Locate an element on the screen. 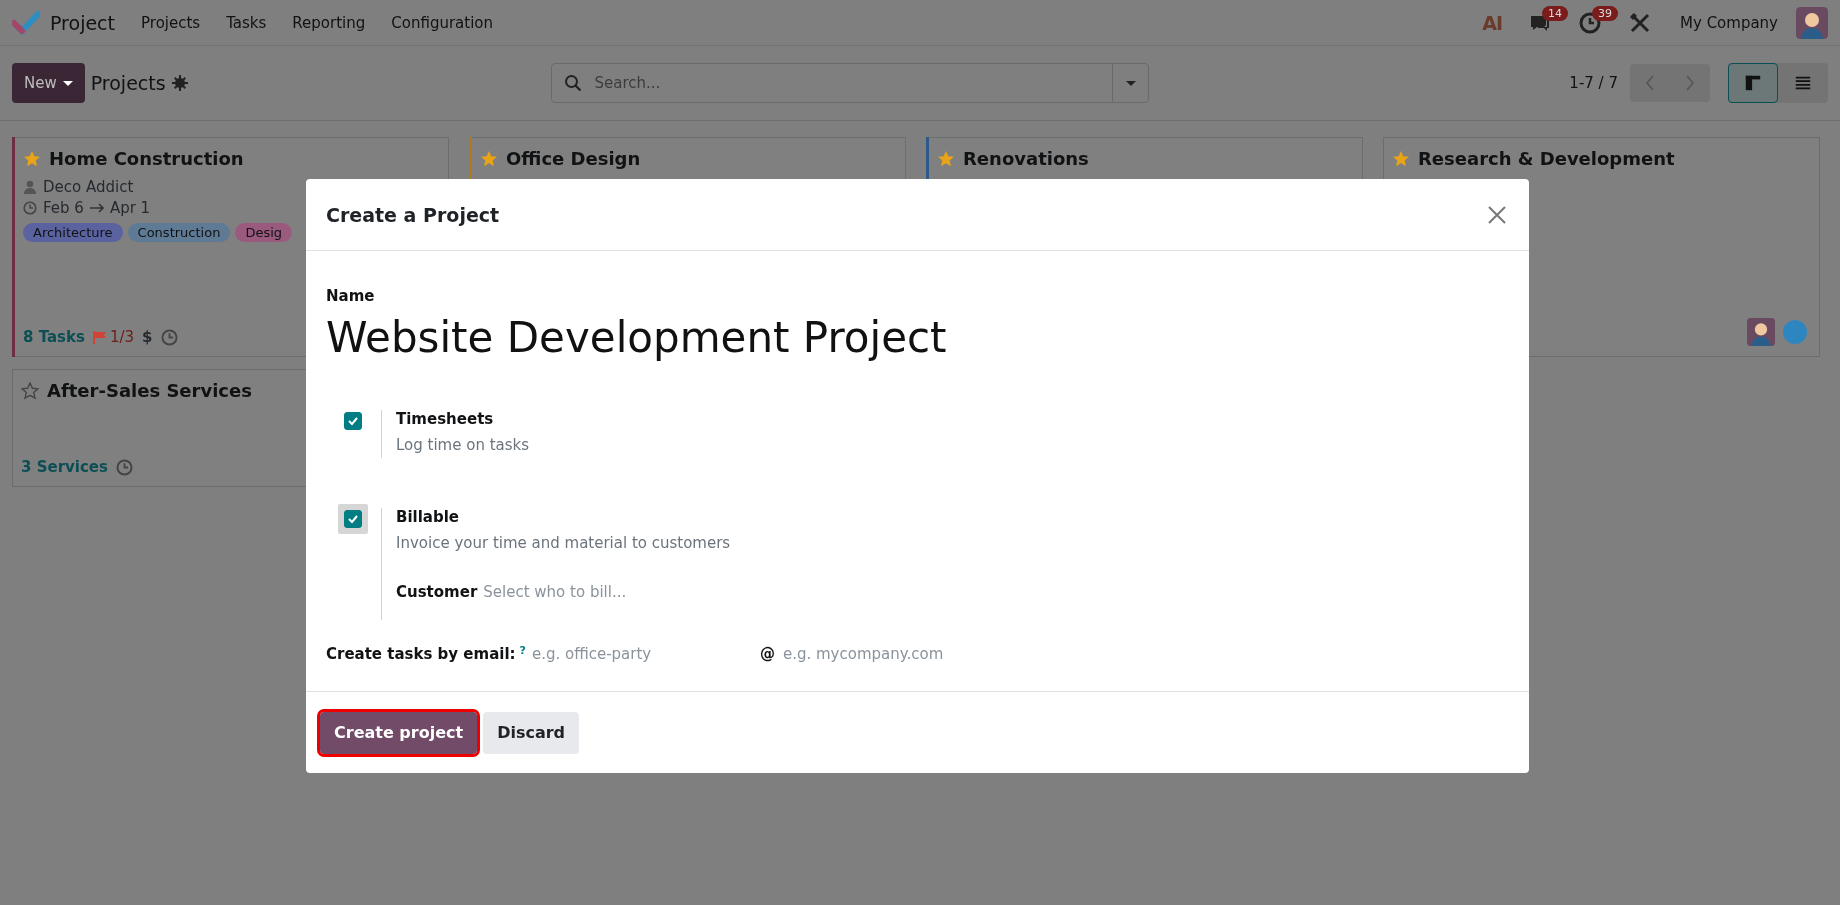 This screenshot has height=905, width=1840. customer-name: Deco Addict is located at coordinates (88, 187).